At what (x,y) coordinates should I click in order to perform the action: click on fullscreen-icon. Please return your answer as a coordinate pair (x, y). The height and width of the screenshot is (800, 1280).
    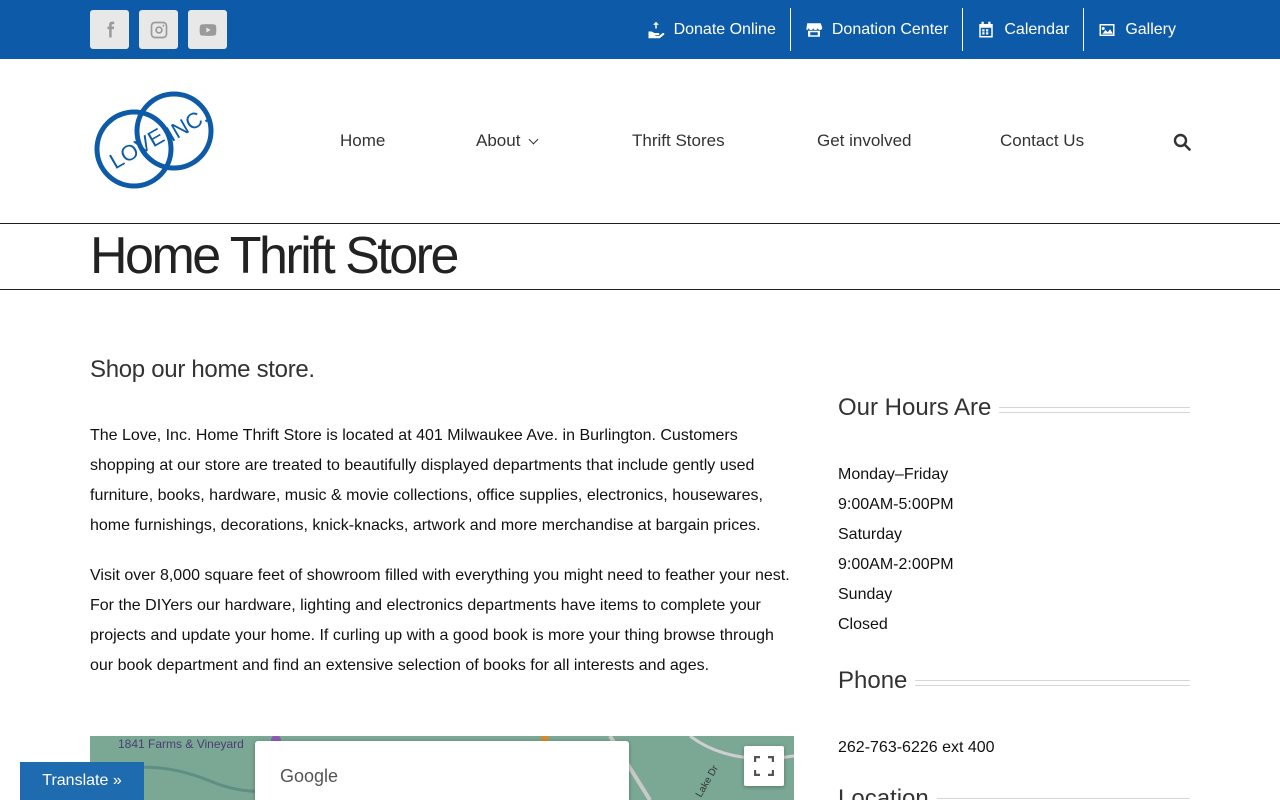
    Looking at the image, I should click on (764, 766).